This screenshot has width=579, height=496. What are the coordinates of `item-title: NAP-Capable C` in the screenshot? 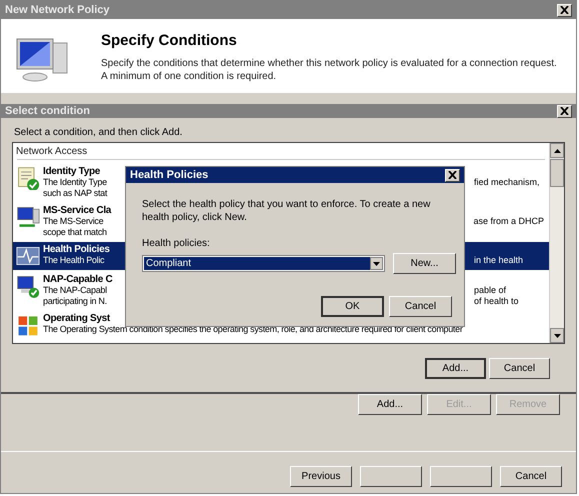 It's located at (77, 279).